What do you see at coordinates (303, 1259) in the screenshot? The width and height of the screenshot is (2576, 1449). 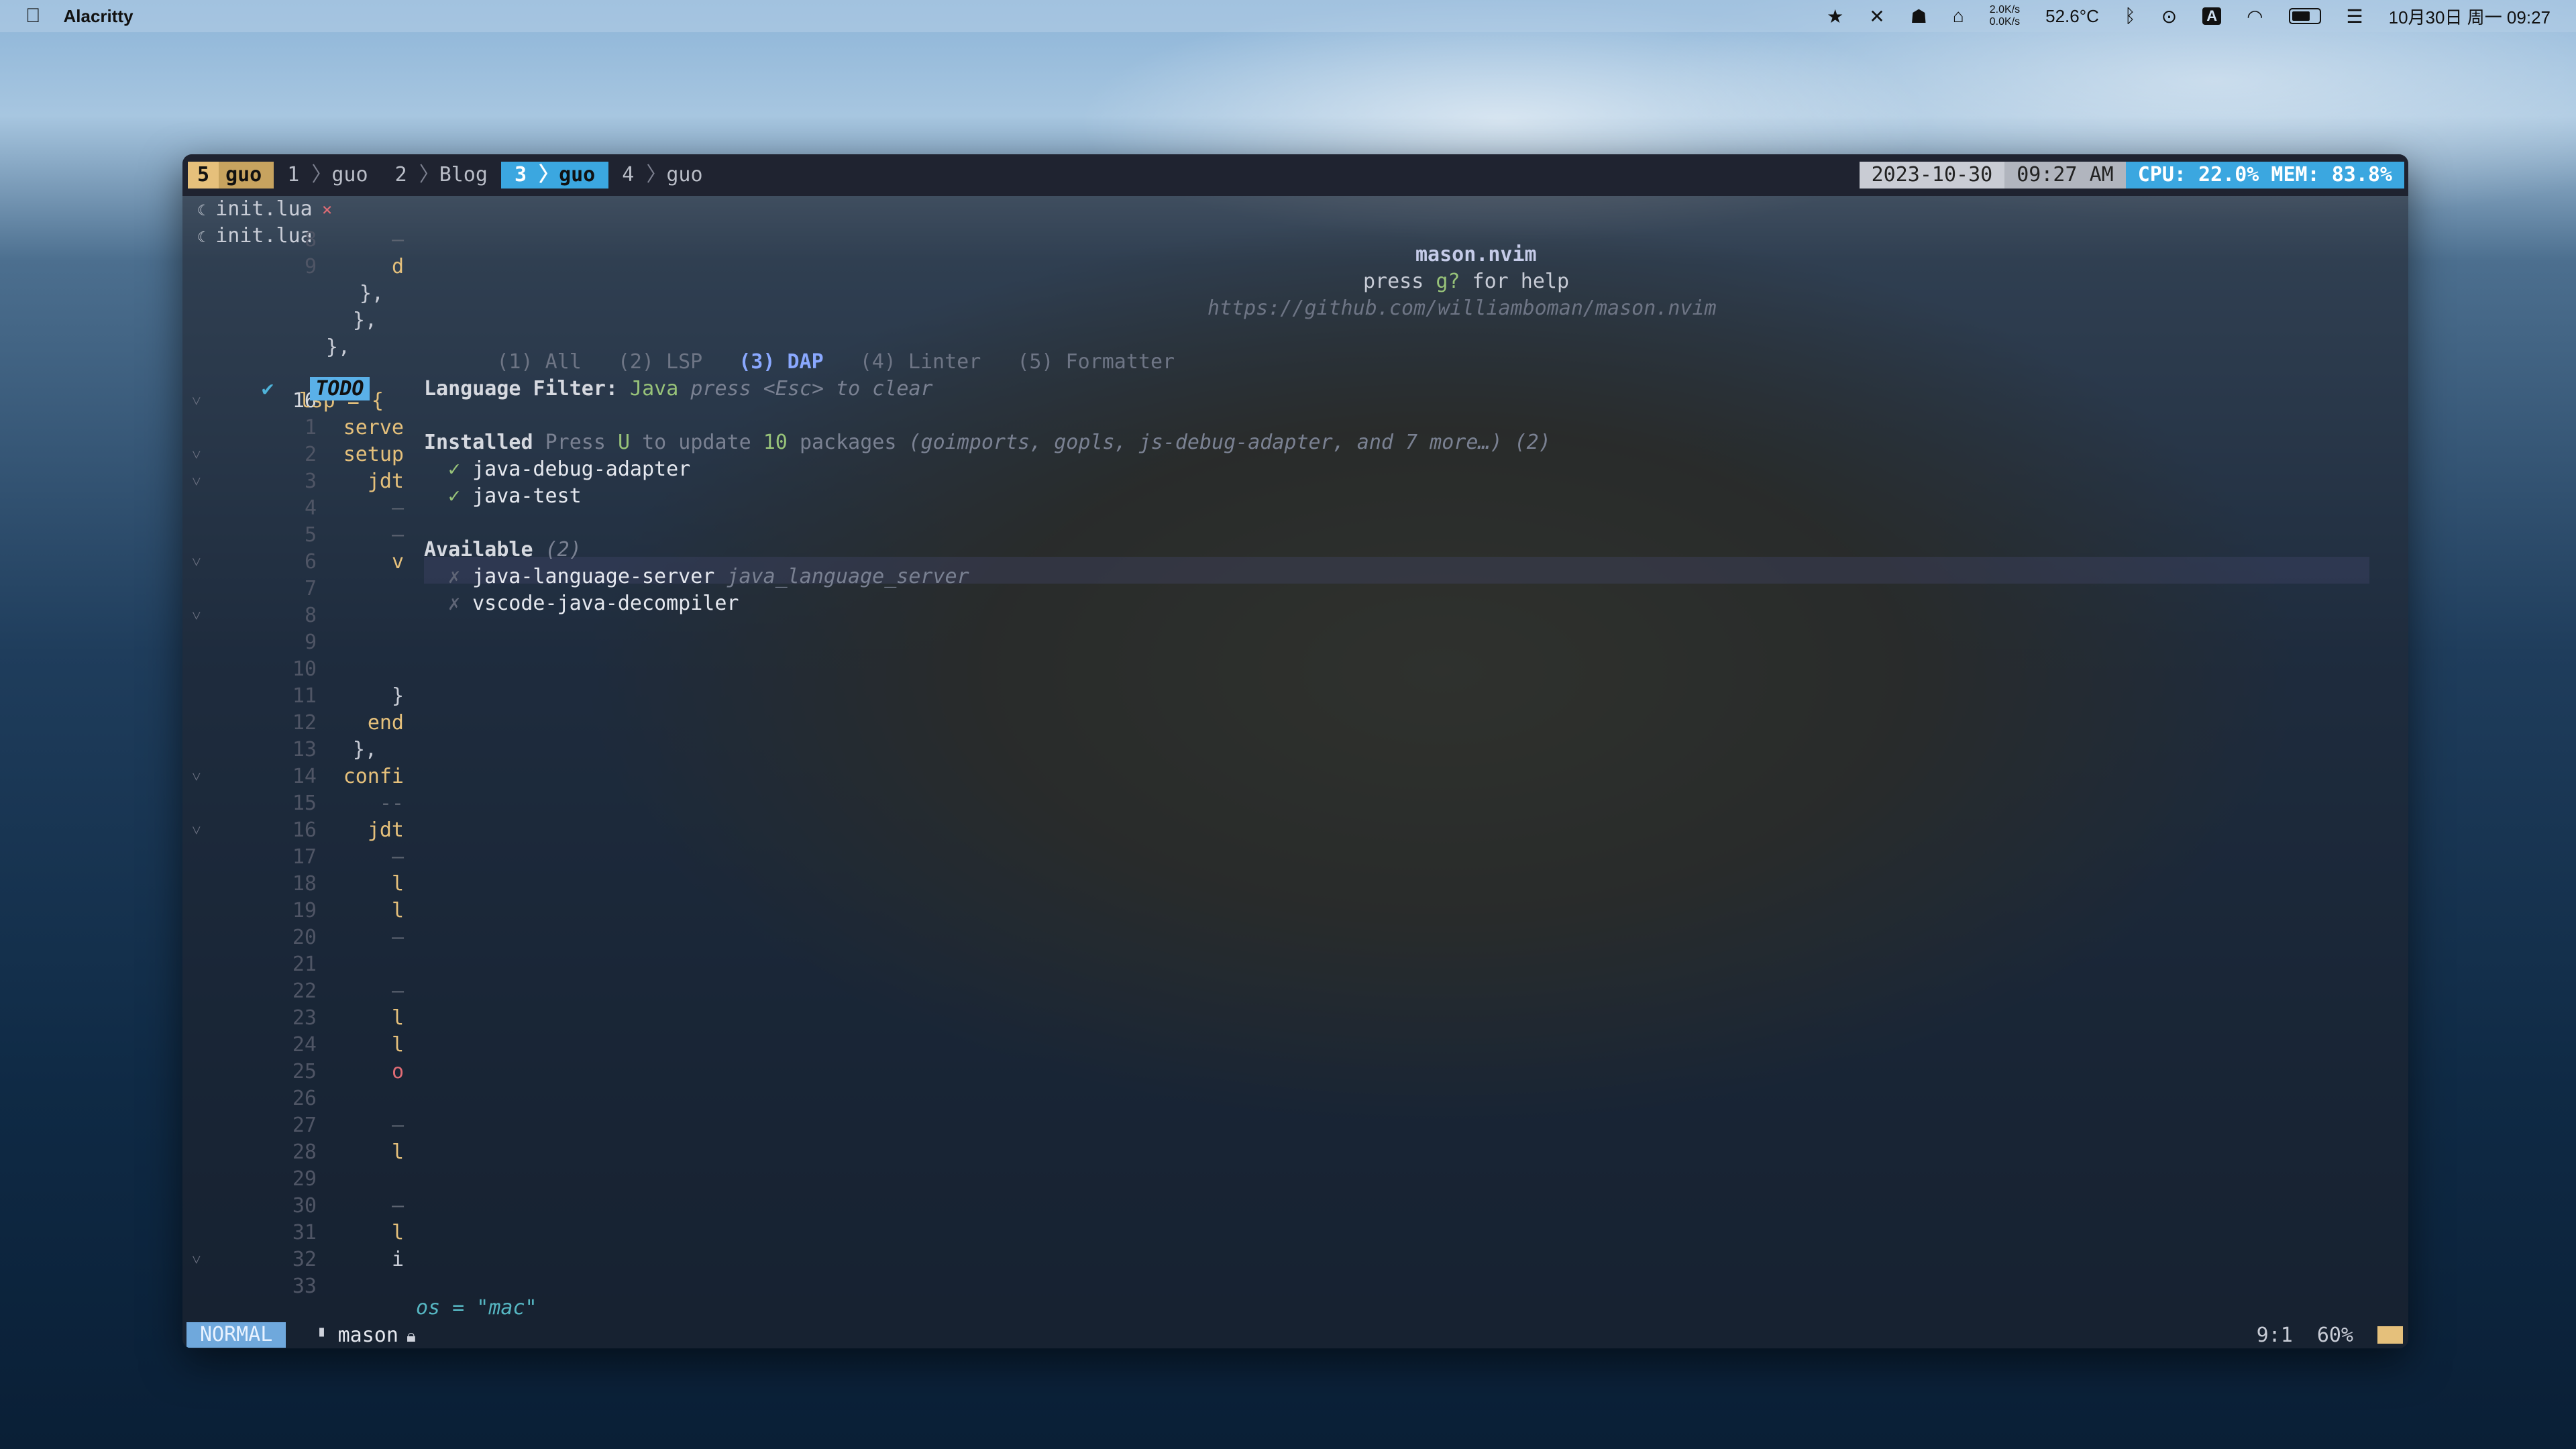 I see `gutter-line: ˅ 32 i` at bounding box center [303, 1259].